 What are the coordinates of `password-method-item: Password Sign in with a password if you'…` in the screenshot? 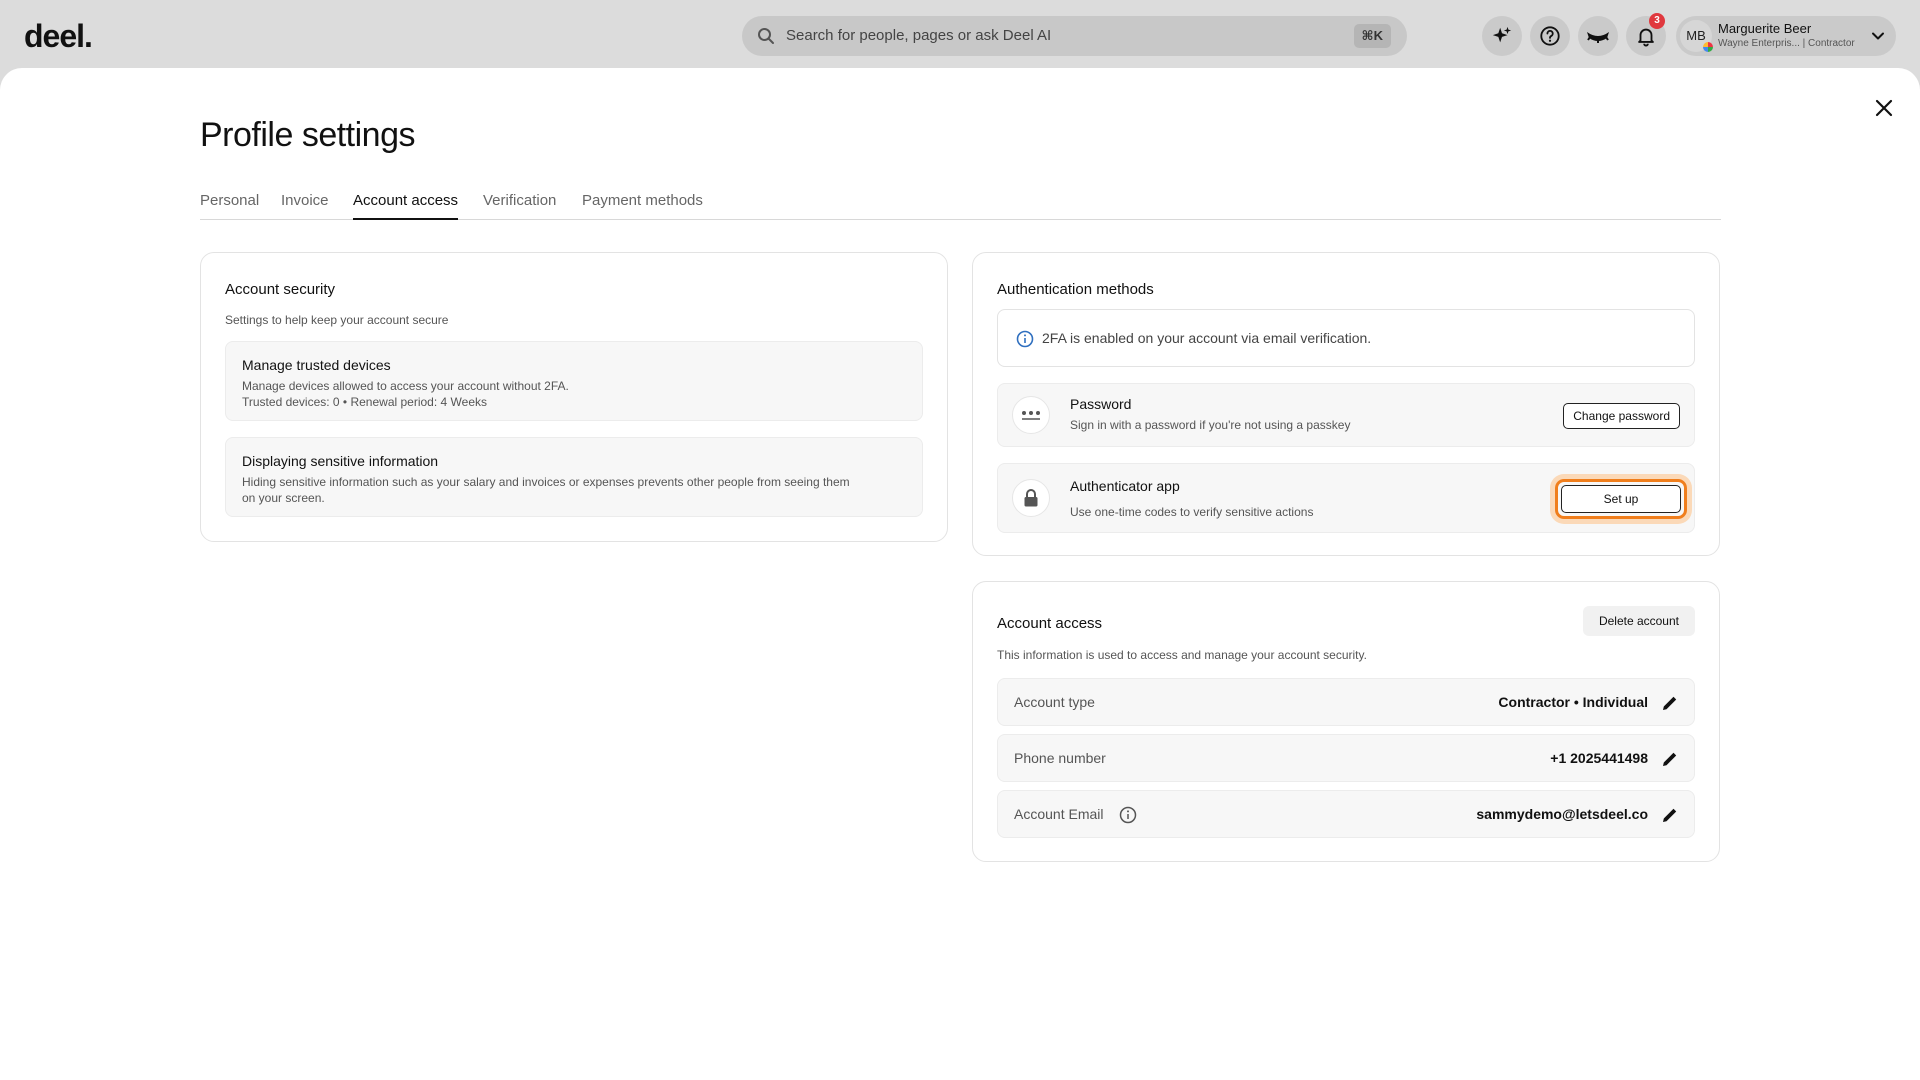 It's located at (1346, 415).